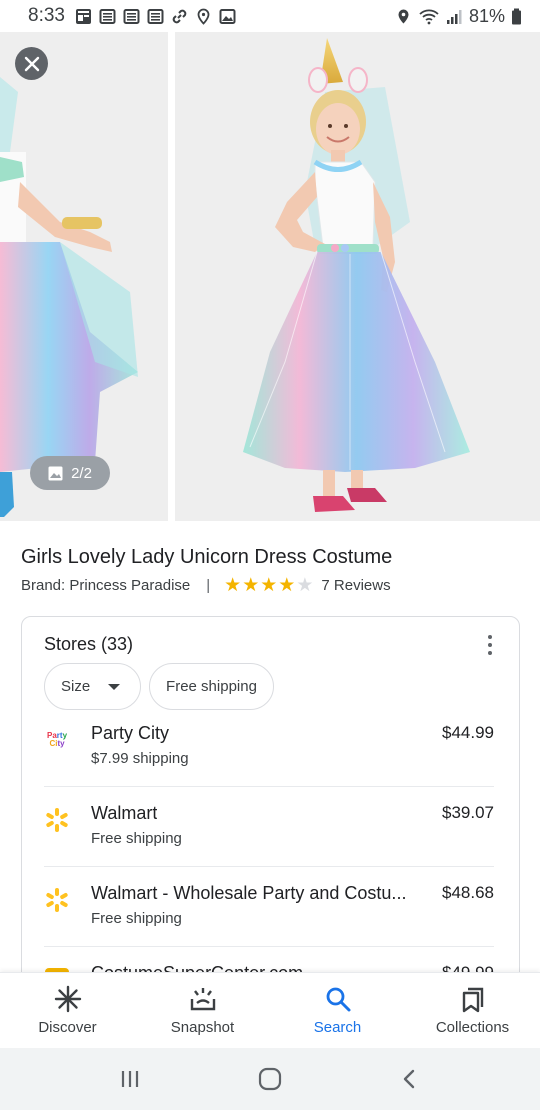 This screenshot has height=1110, width=540. What do you see at coordinates (57, 739) in the screenshot?
I see `party-city-logo: Party City` at bounding box center [57, 739].